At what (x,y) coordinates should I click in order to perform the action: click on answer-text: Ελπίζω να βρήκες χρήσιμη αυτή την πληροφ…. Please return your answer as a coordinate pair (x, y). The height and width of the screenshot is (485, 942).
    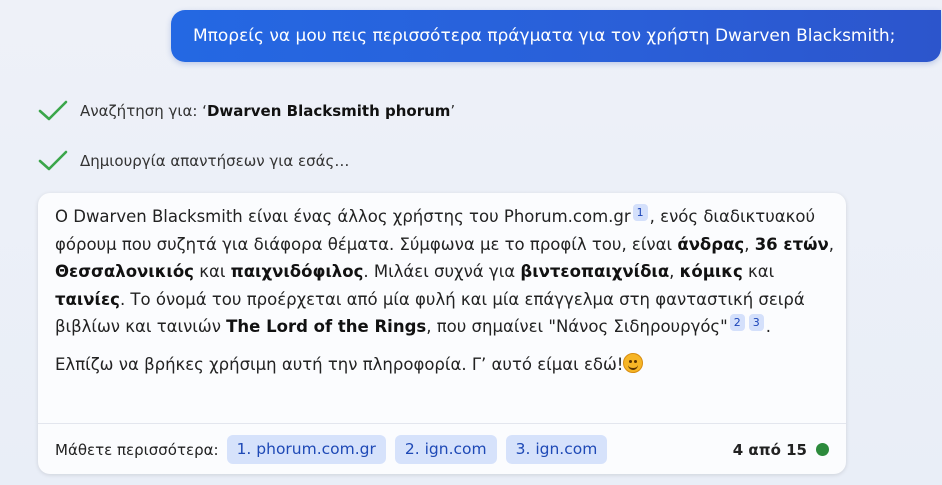
    Looking at the image, I should click on (339, 364).